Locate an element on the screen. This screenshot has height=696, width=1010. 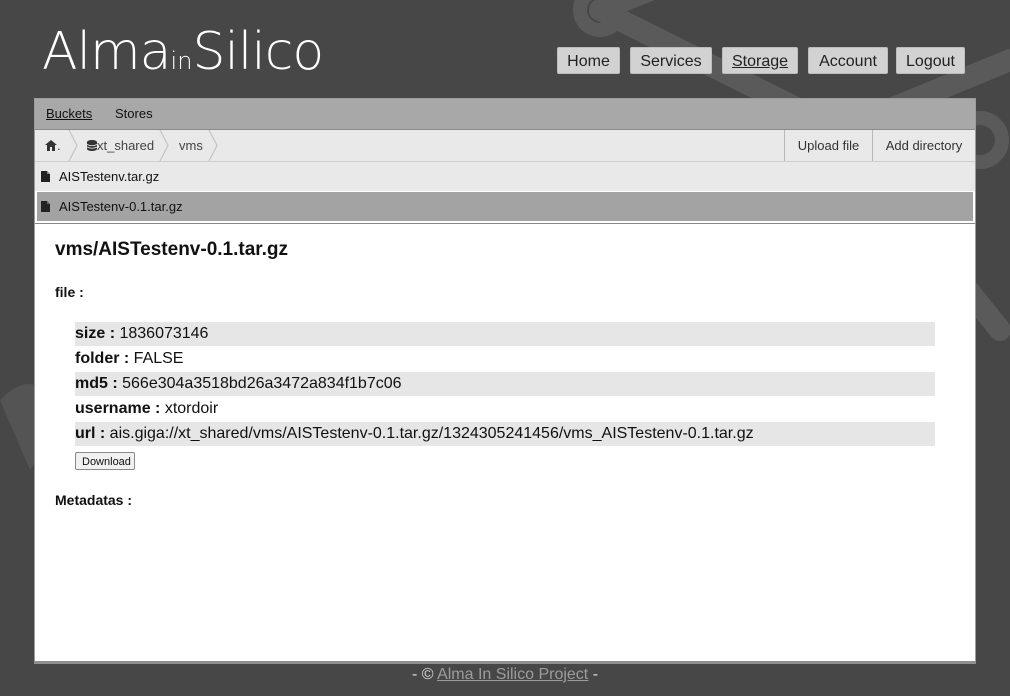
logo-text-silico: Silico is located at coordinates (258, 52).